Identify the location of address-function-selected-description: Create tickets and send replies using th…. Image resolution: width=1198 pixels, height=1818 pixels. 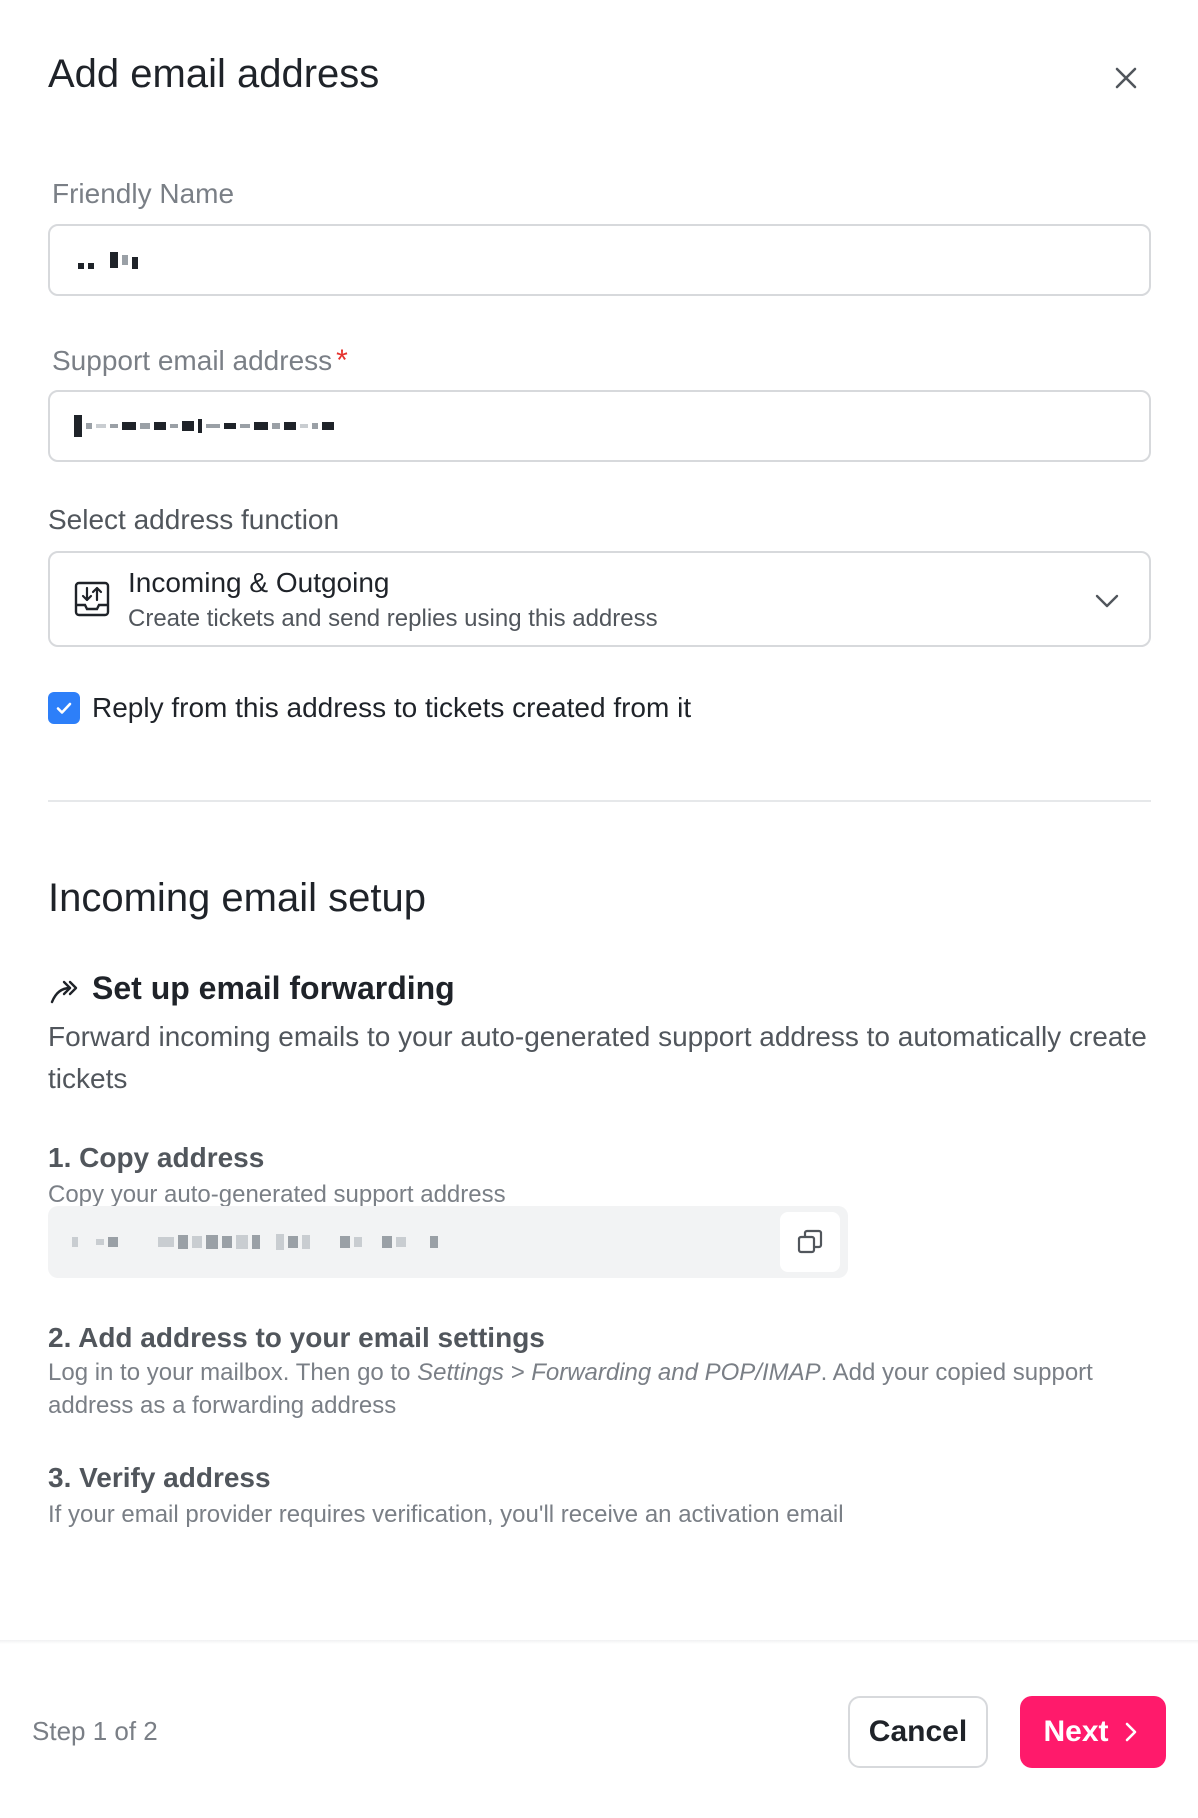
(393, 618).